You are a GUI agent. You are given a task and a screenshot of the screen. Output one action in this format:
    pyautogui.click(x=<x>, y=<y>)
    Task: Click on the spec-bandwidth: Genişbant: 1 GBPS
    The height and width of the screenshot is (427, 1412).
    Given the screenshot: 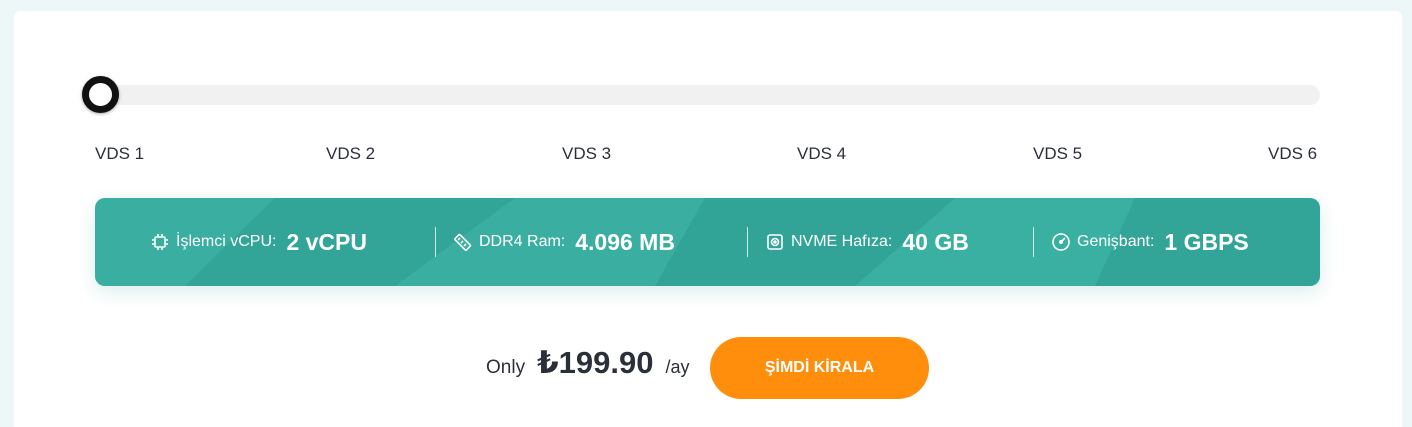 What is the action you would take?
    pyautogui.click(x=1150, y=242)
    